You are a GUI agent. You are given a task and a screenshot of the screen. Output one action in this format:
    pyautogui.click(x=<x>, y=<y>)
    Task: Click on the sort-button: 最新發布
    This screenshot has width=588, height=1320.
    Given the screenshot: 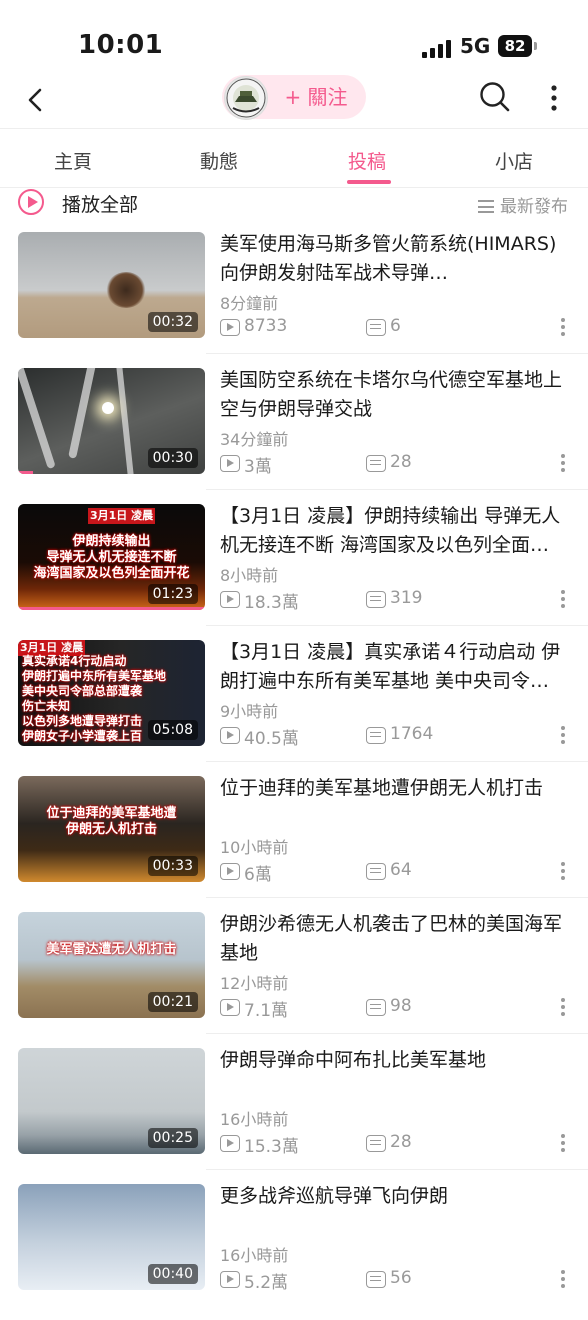 What is the action you would take?
    pyautogui.click(x=523, y=204)
    